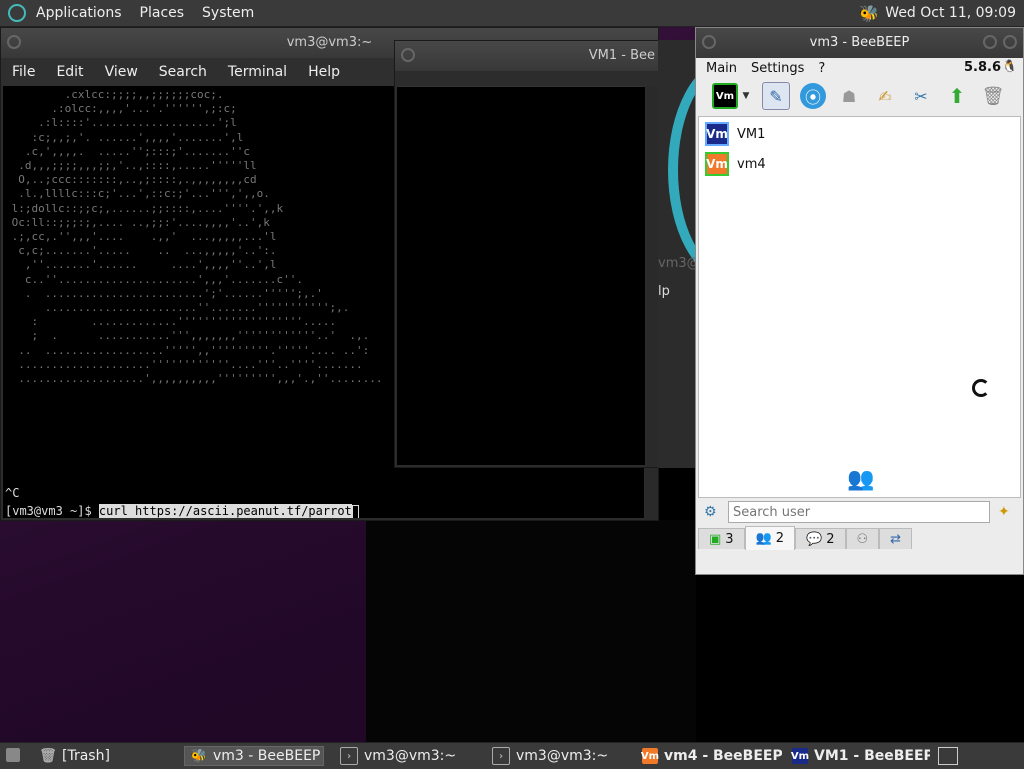 The height and width of the screenshot is (769, 1024). Describe the element at coordinates (777, 68) in the screenshot. I see `menu-settings: Settings` at that location.